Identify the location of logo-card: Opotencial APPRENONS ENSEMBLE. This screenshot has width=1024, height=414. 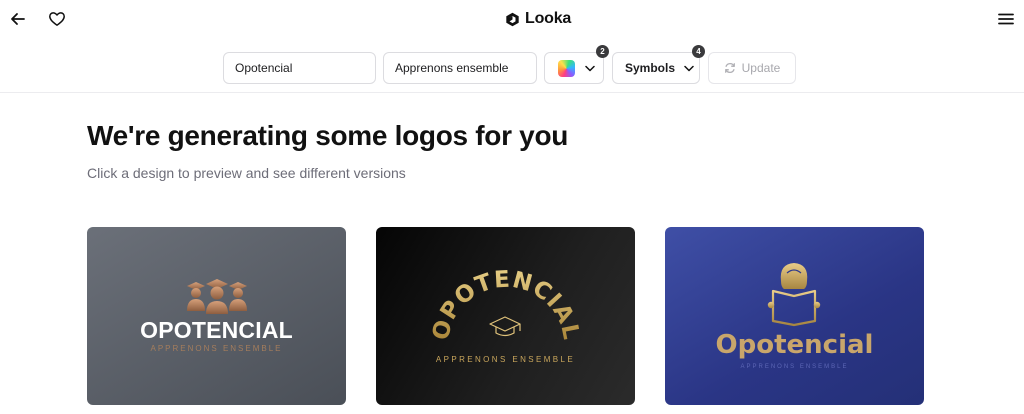
(794, 316).